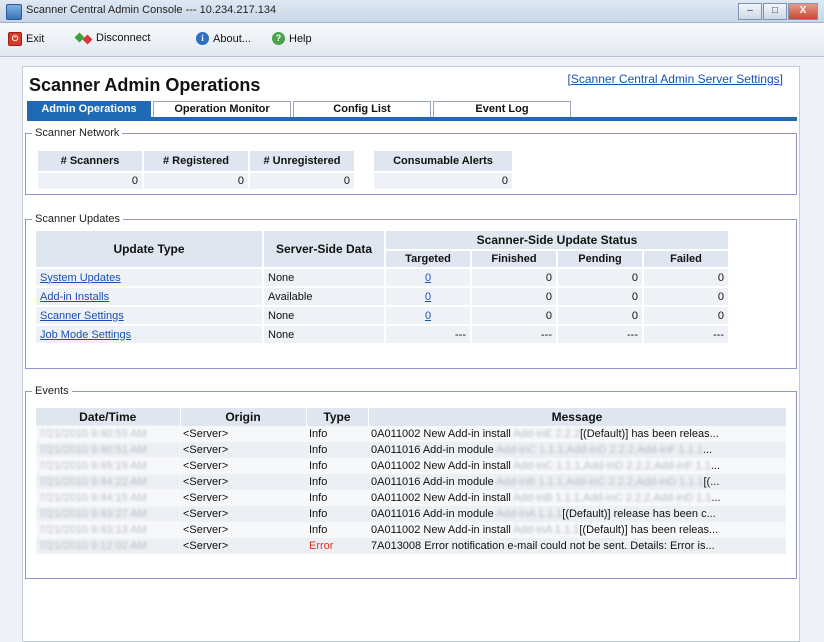  I want to click on consumable-alerts-count: 0, so click(443, 181).